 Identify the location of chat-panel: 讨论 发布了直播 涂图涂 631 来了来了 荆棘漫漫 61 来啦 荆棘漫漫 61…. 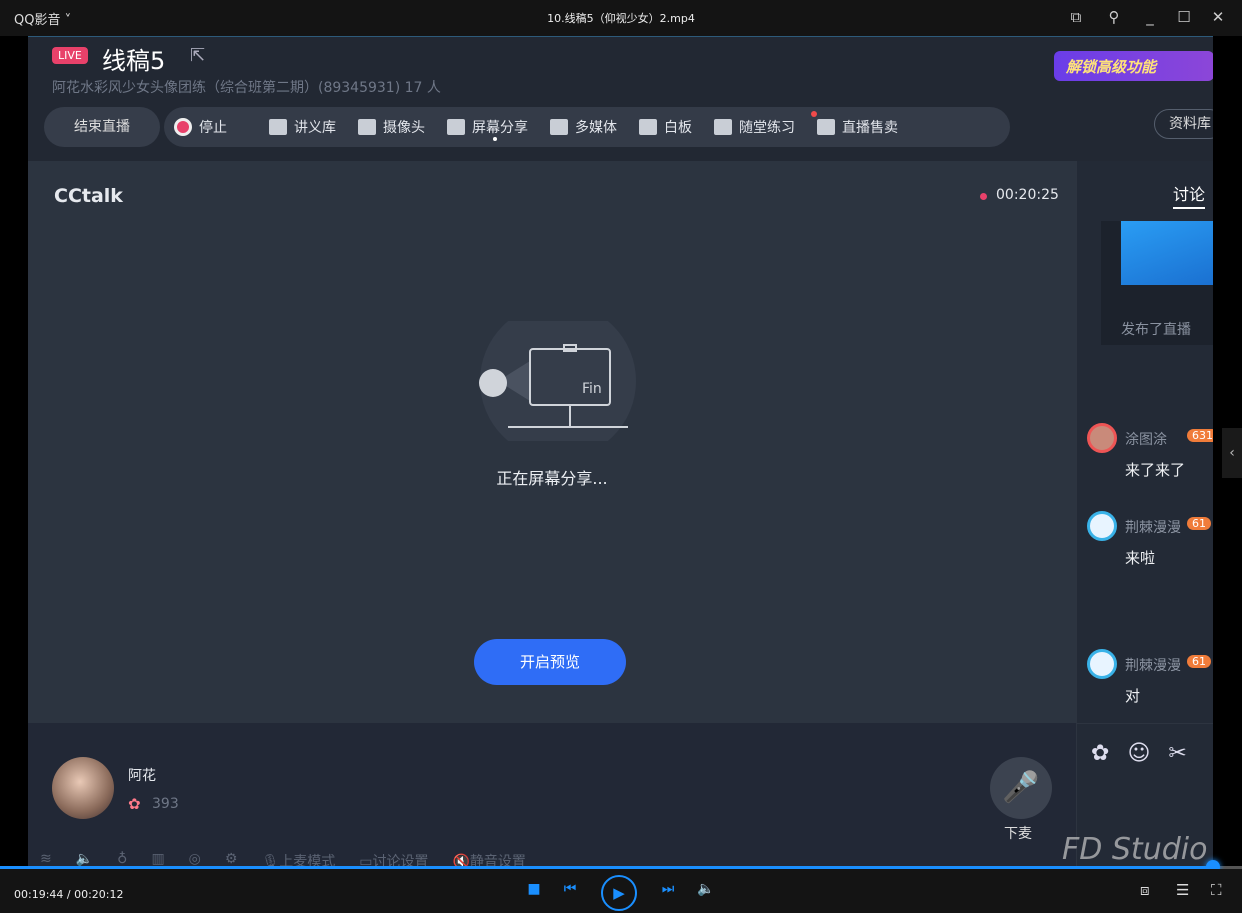
(1144, 514).